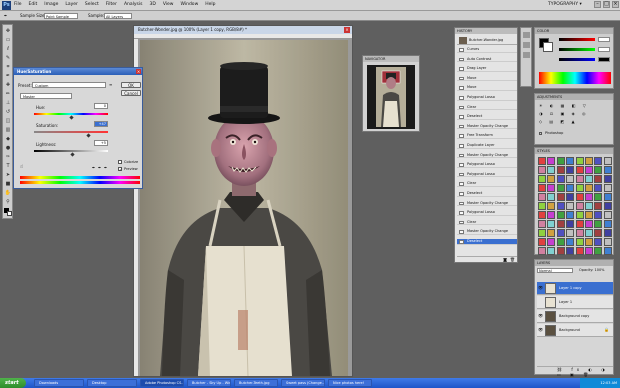  What do you see at coordinates (120, 169) in the screenshot?
I see `preview-checkbox: ✓` at bounding box center [120, 169].